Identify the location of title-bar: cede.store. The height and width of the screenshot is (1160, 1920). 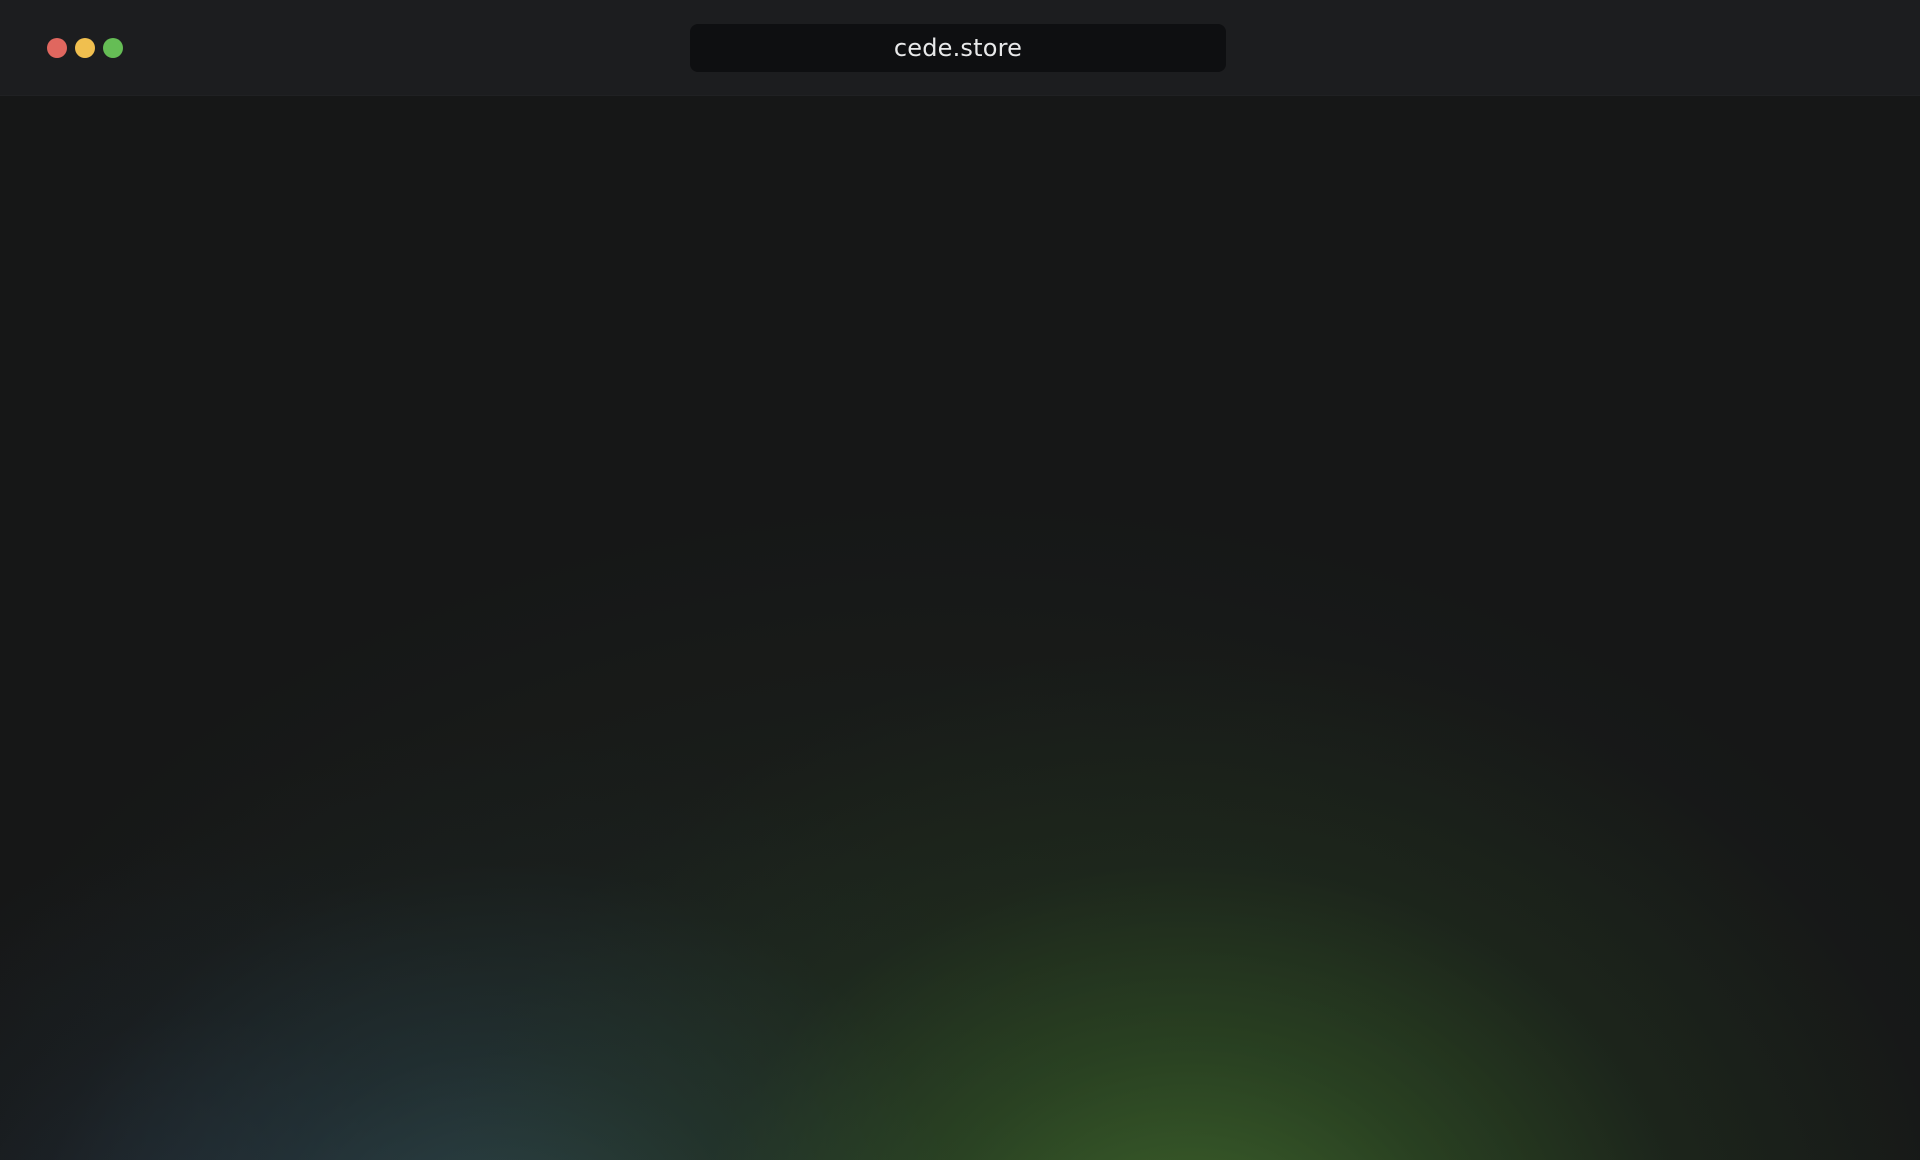
(960, 48).